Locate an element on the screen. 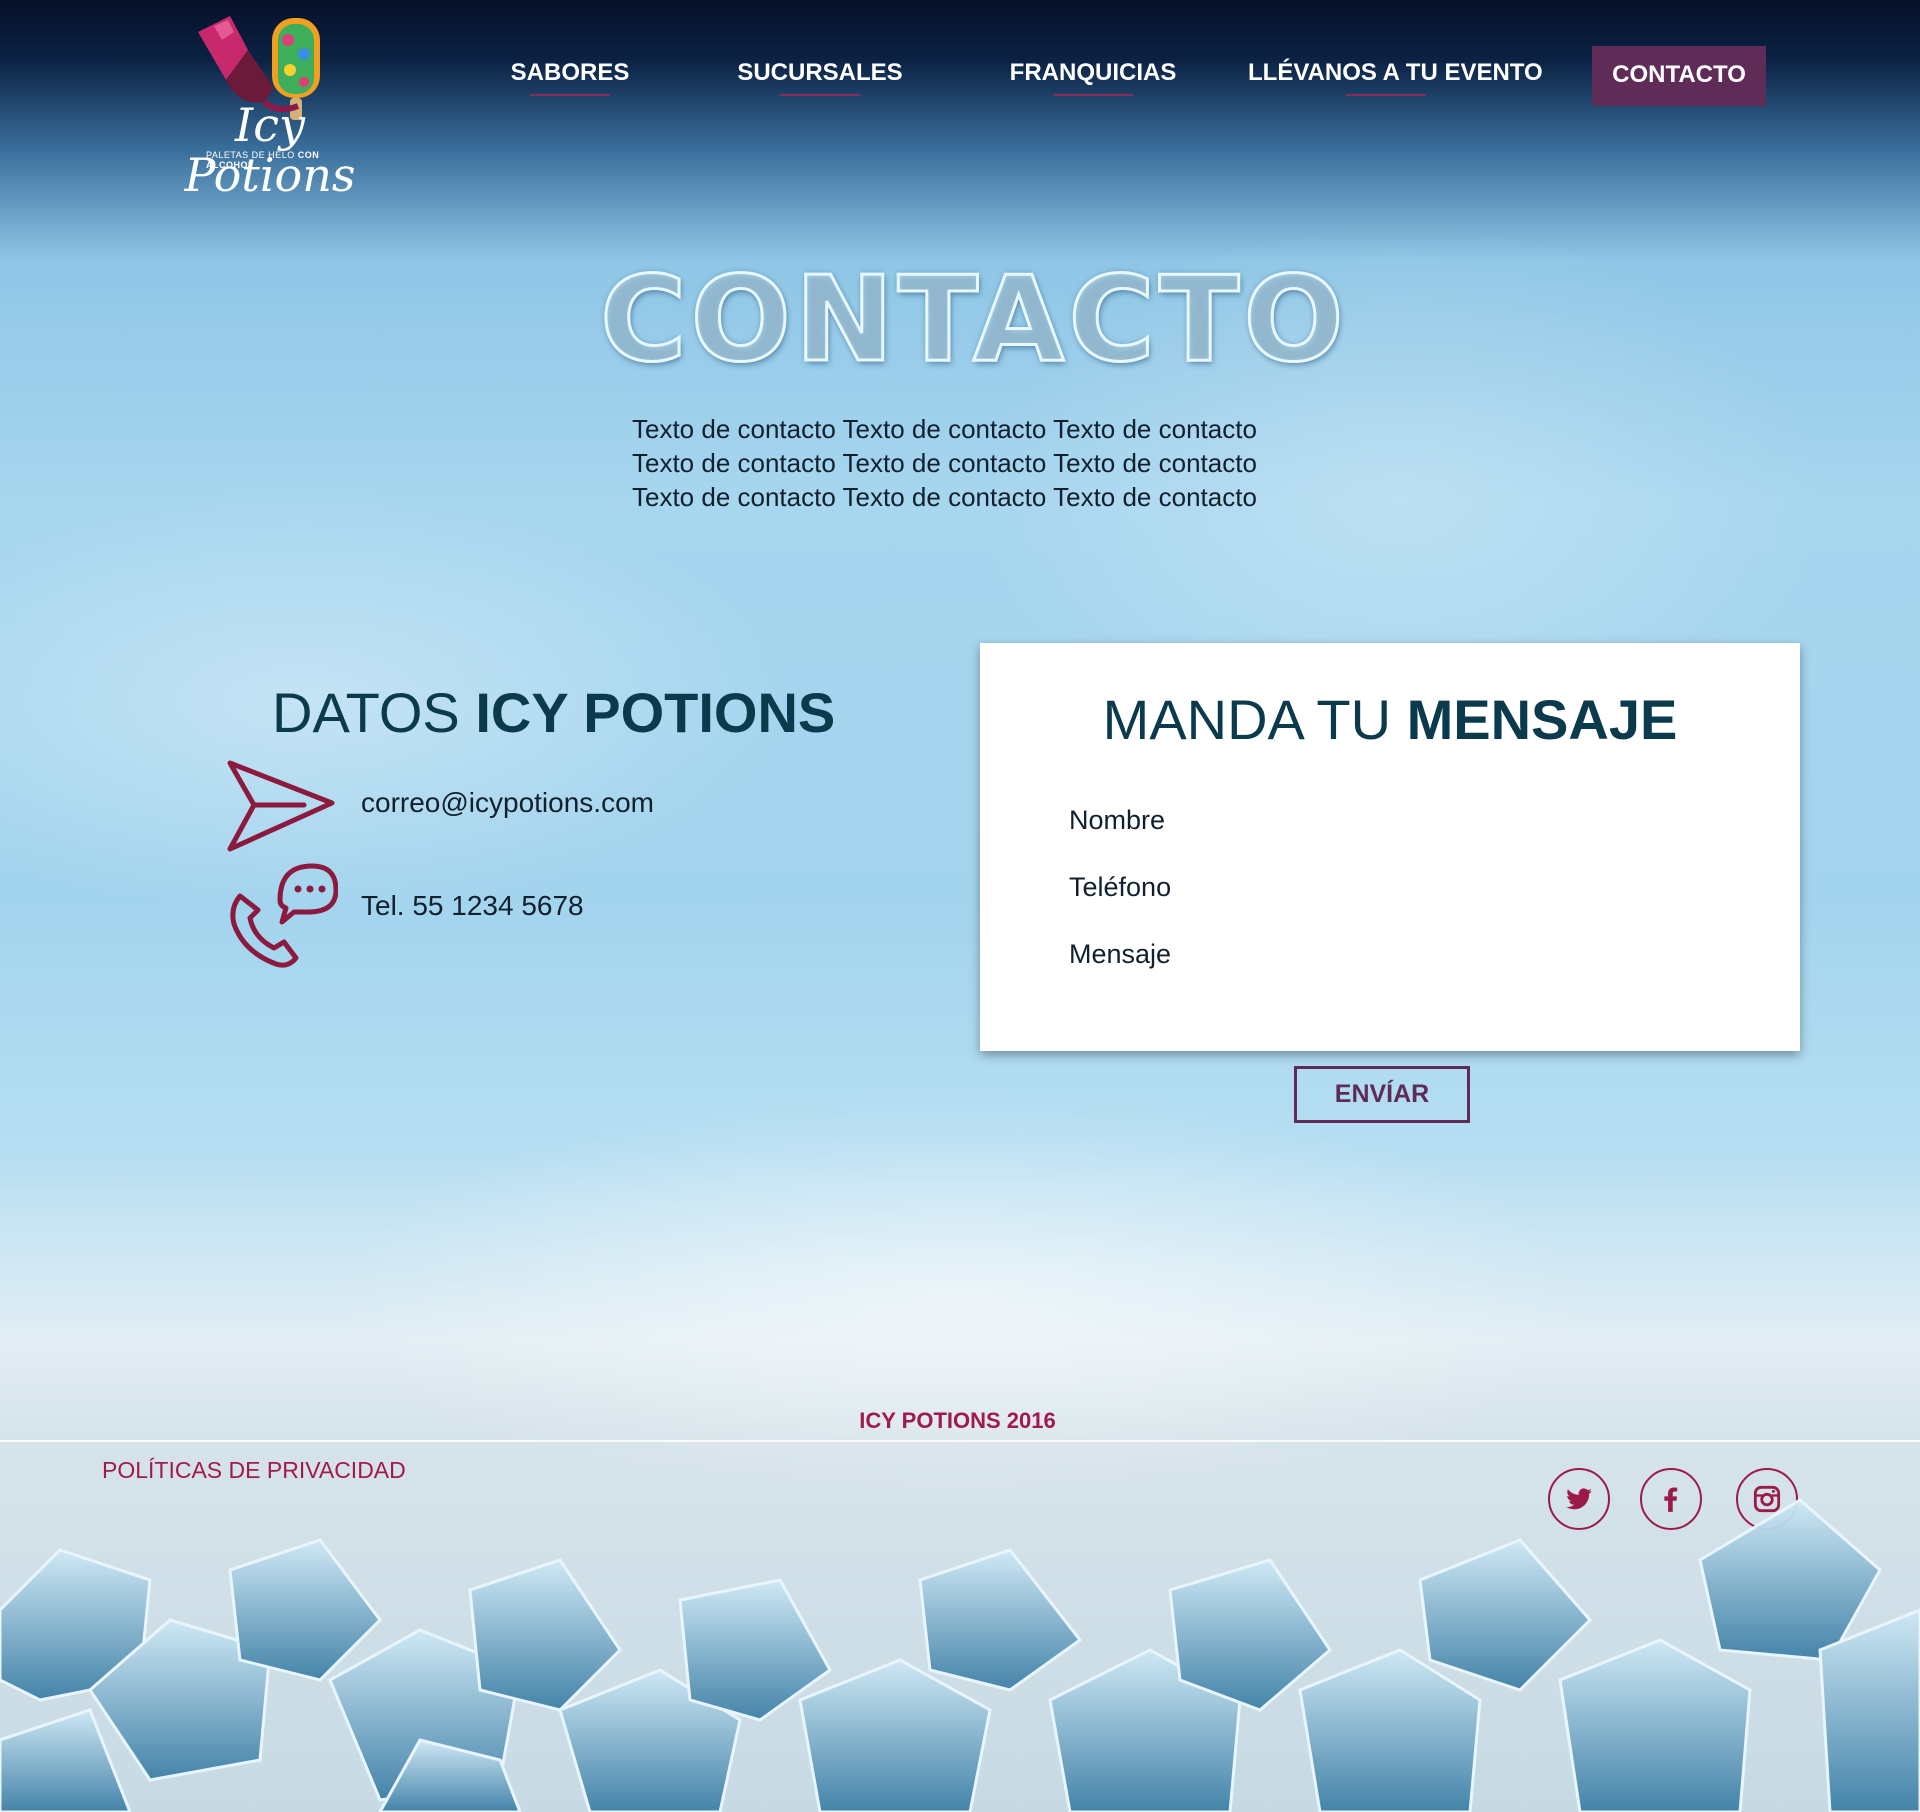 Image resolution: width=1920 pixels, height=1812 pixels. telefono-input is located at coordinates (1459, 890).